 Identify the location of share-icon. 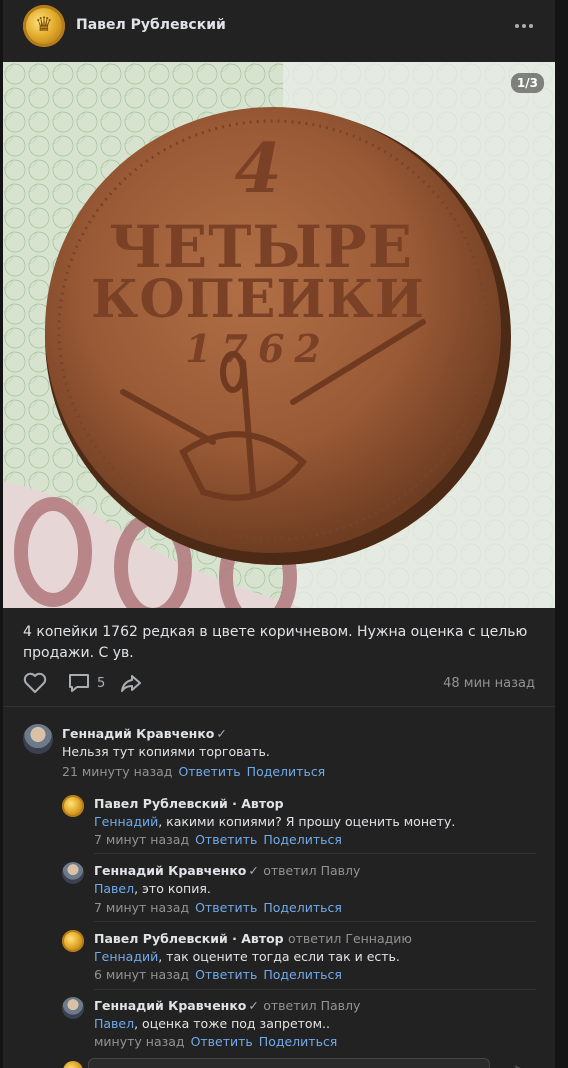
(131, 683).